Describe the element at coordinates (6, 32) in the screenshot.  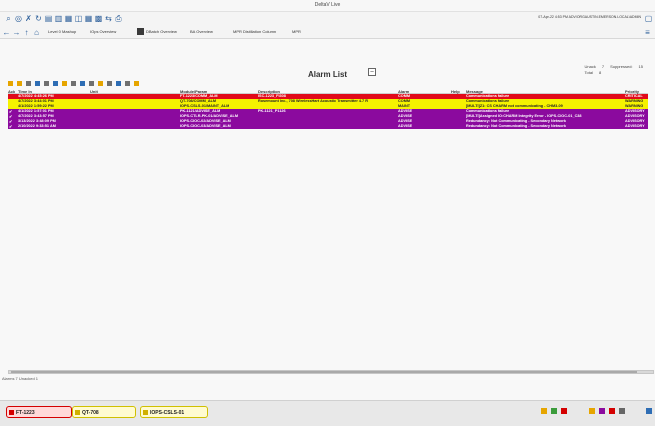
I see `back-arrow-icon: ←` at that location.